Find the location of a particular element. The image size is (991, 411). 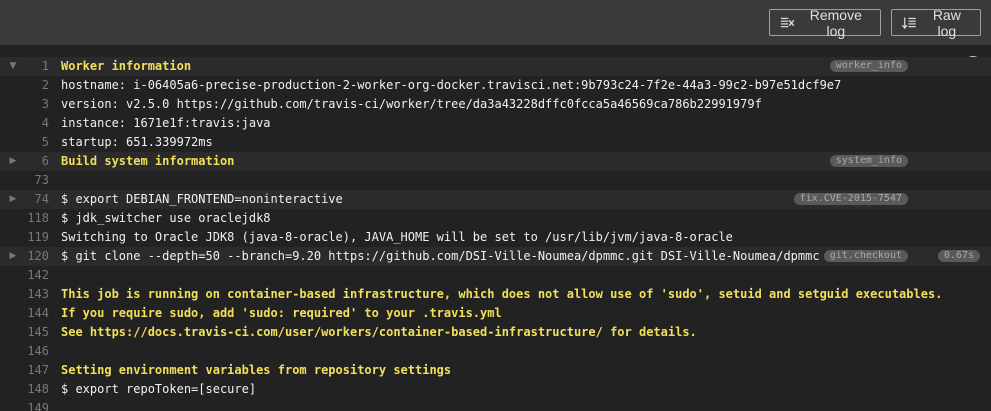

line-text: $ jdk_switcher use oraclejdk8 is located at coordinates (166, 218).